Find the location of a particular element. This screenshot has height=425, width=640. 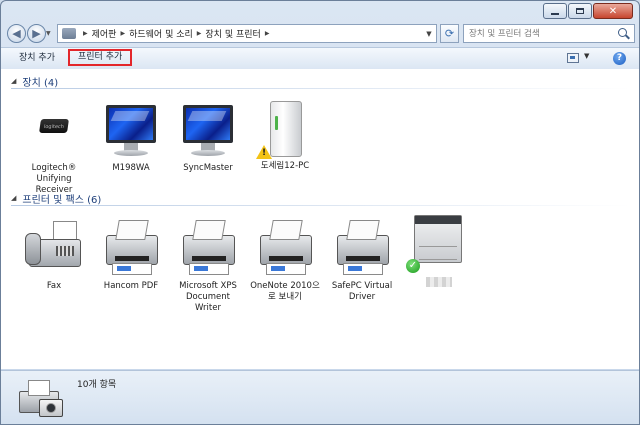

group-devices-title: 장치 (4) is located at coordinates (40, 83).